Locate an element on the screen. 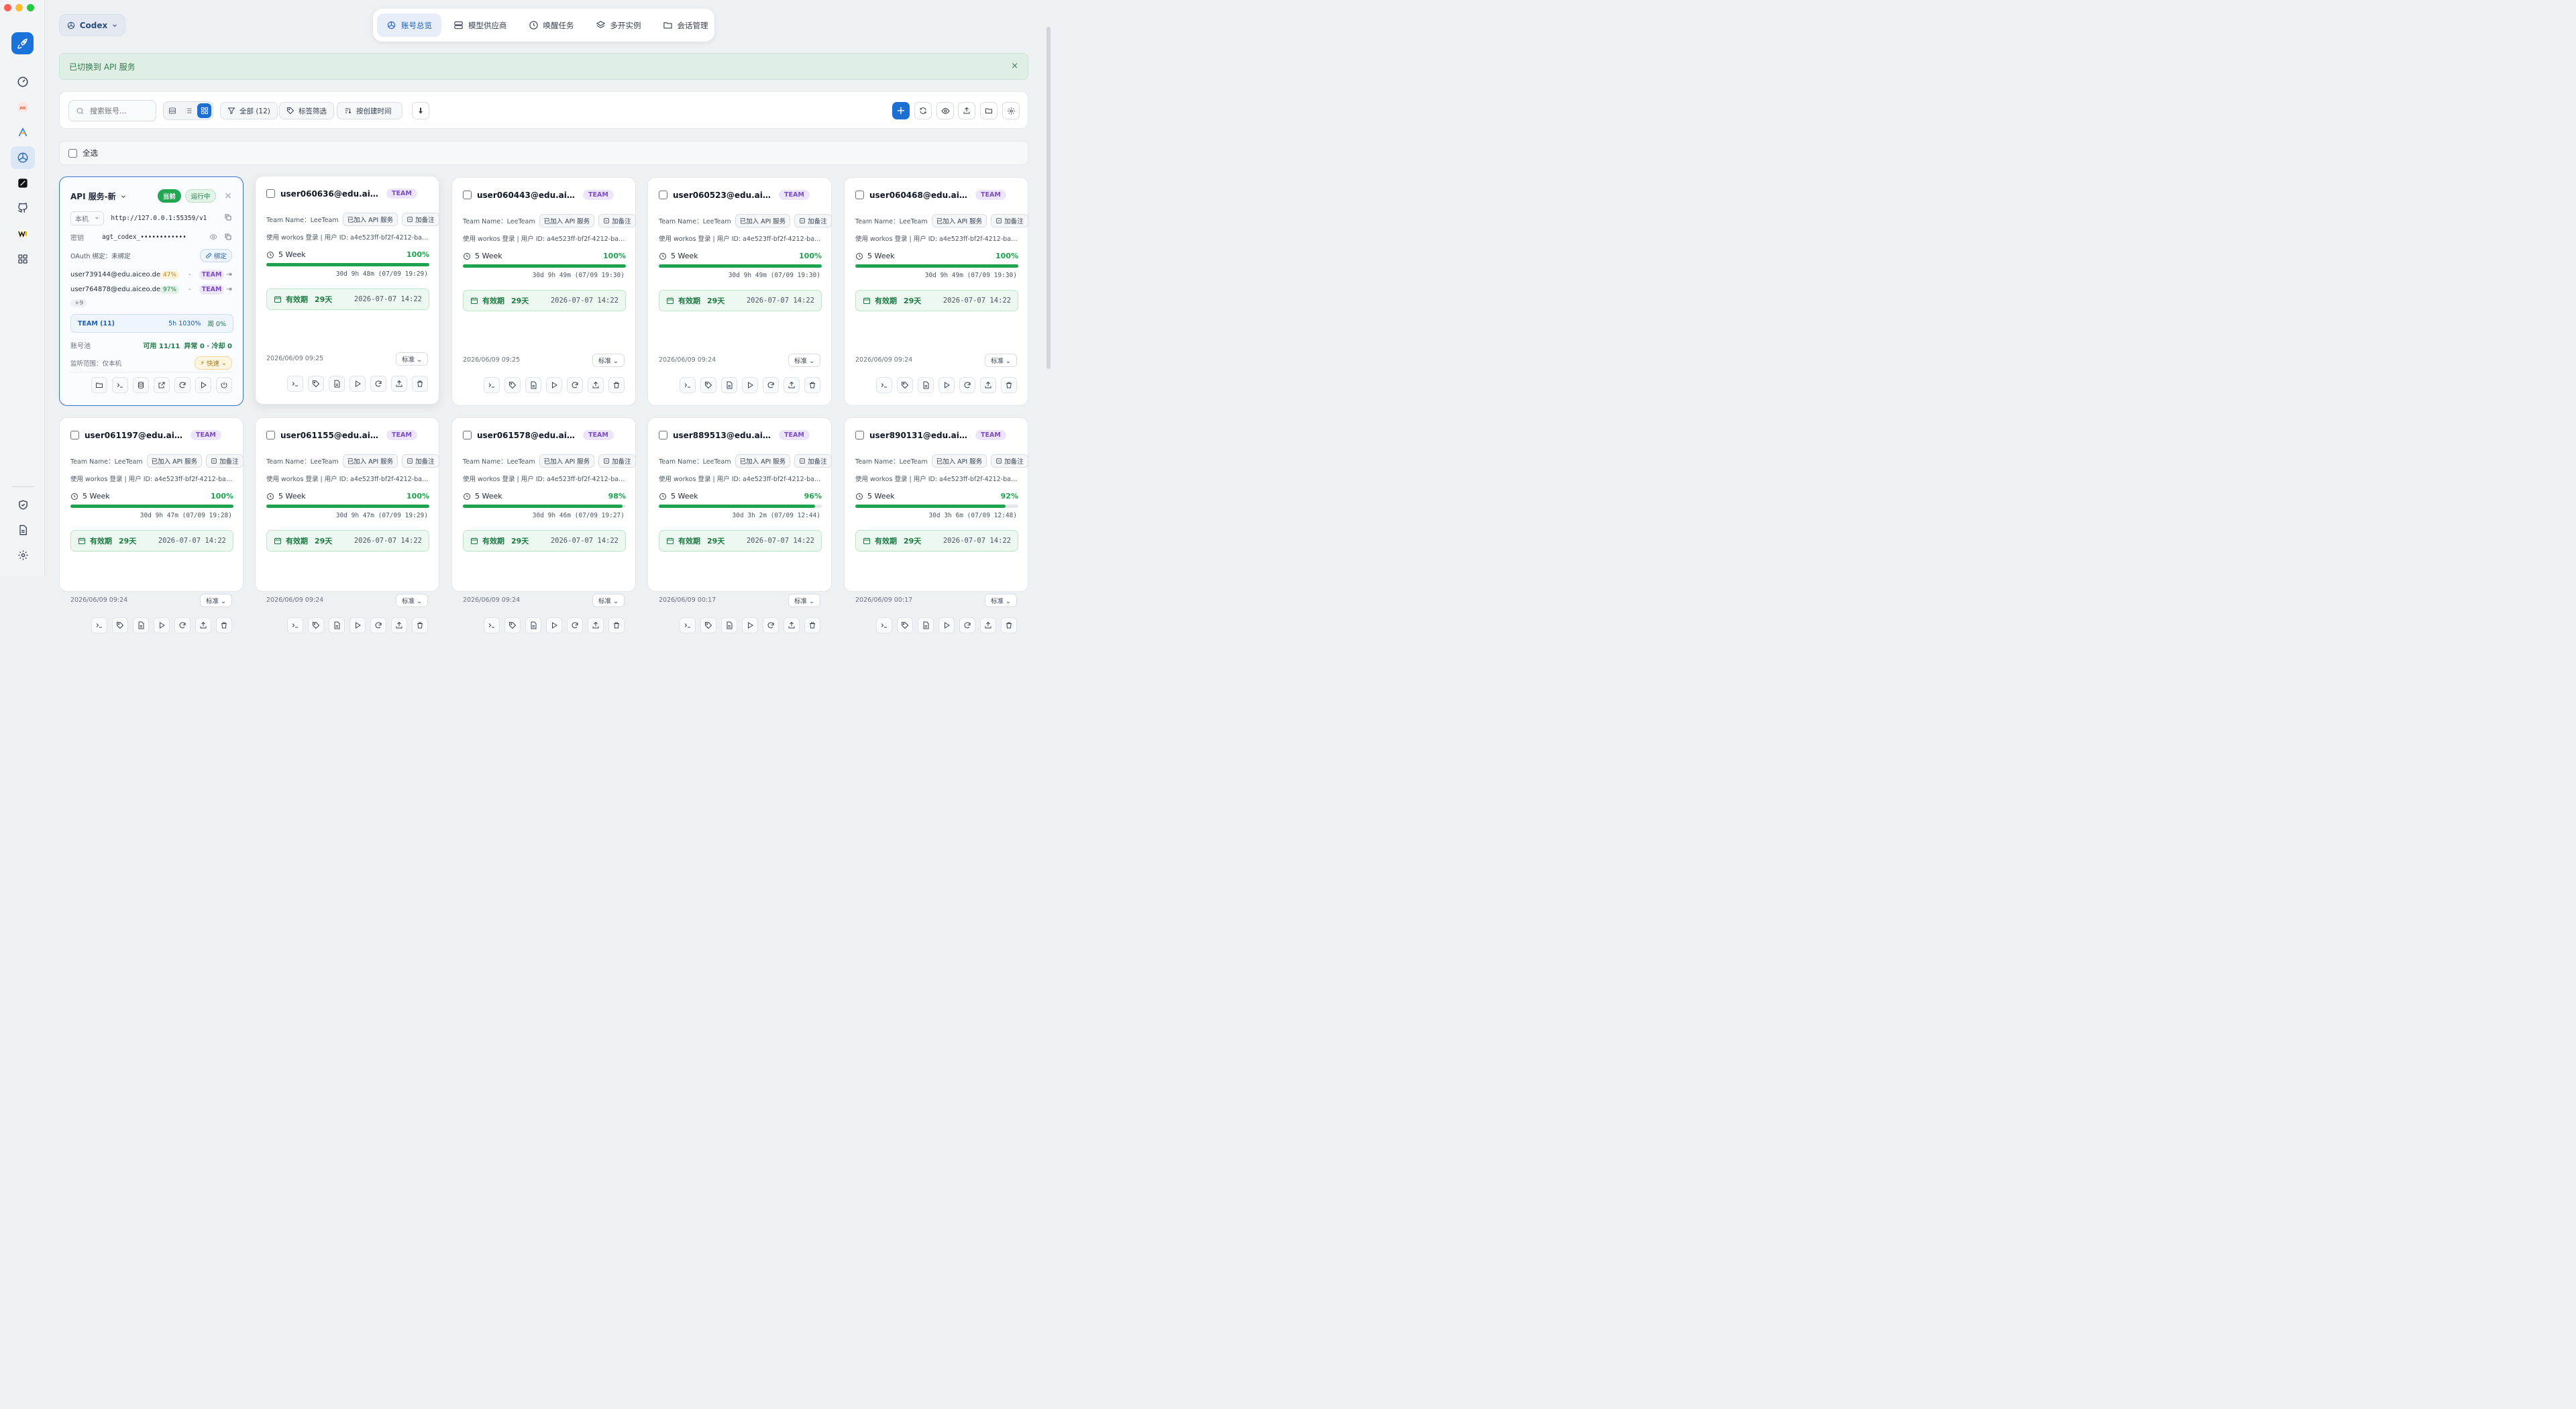  banner-close-button: × is located at coordinates (1014, 66).